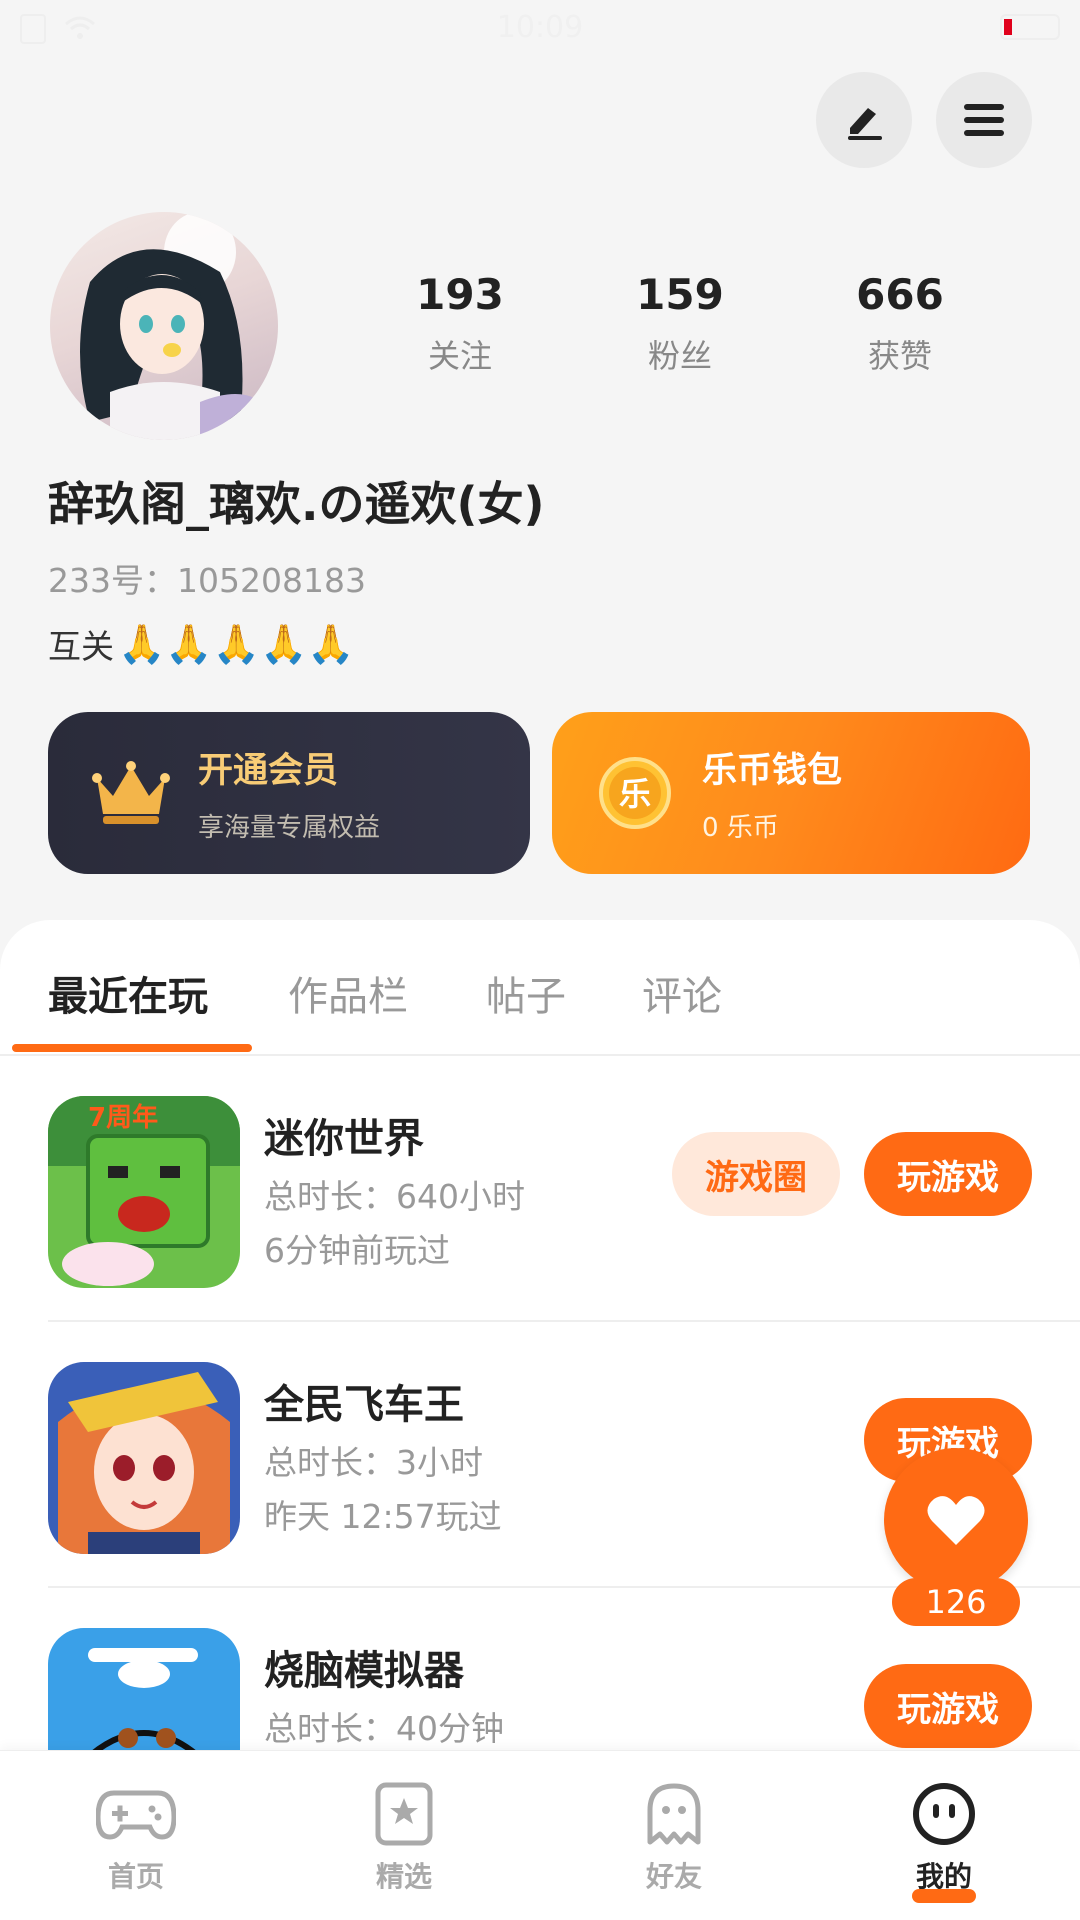 The height and width of the screenshot is (1920, 1080). Describe the element at coordinates (791, 793) in the screenshot. I see `coin-wallet-card: 乐 乐币钱包 0 乐币` at that location.